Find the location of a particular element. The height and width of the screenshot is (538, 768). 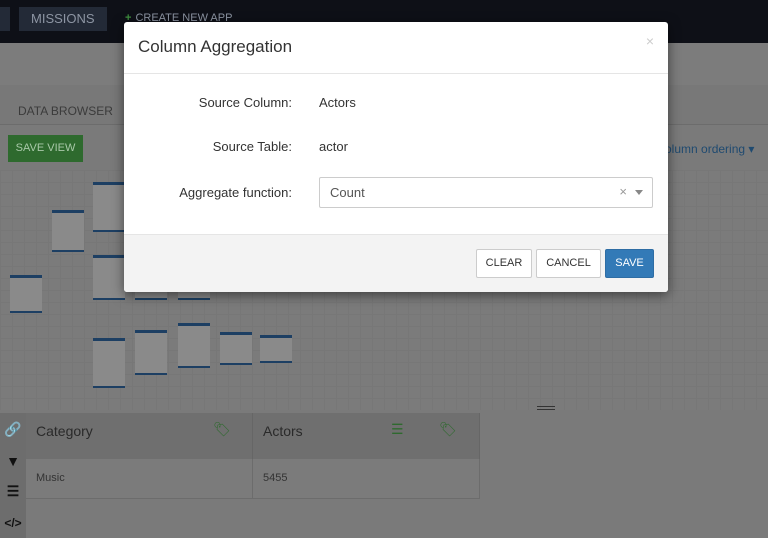

save-view-button: SAVE VIEW is located at coordinates (45, 148).